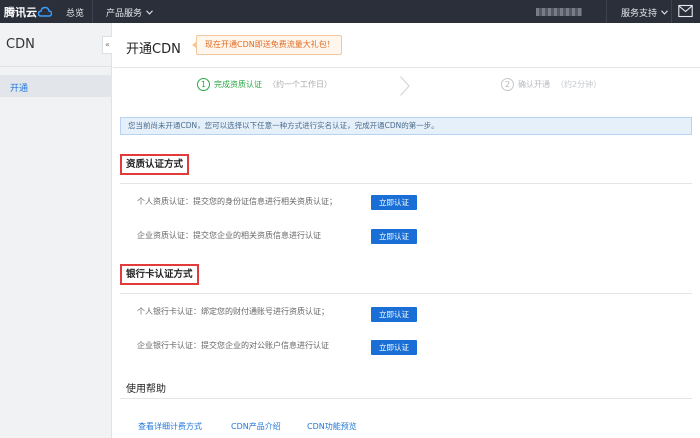 This screenshot has width=700, height=438. Describe the element at coordinates (107, 45) in the screenshot. I see `sidebar-collapse-button: «` at that location.